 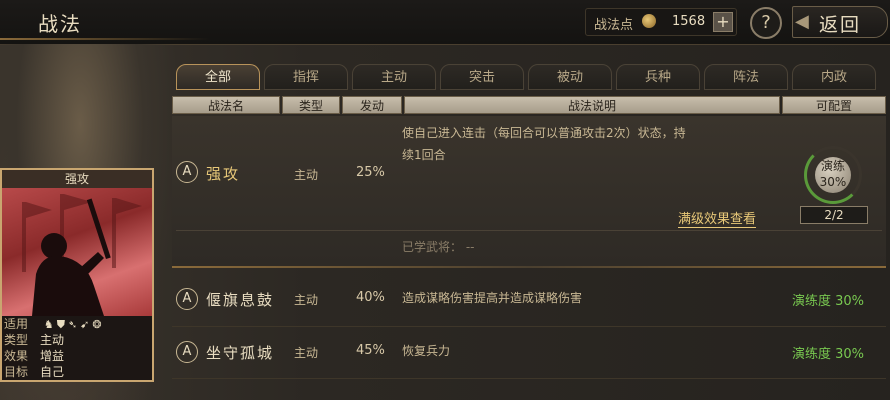 What do you see at coordinates (240, 353) in the screenshot?
I see `tactic-name: 坐守孤城` at bounding box center [240, 353].